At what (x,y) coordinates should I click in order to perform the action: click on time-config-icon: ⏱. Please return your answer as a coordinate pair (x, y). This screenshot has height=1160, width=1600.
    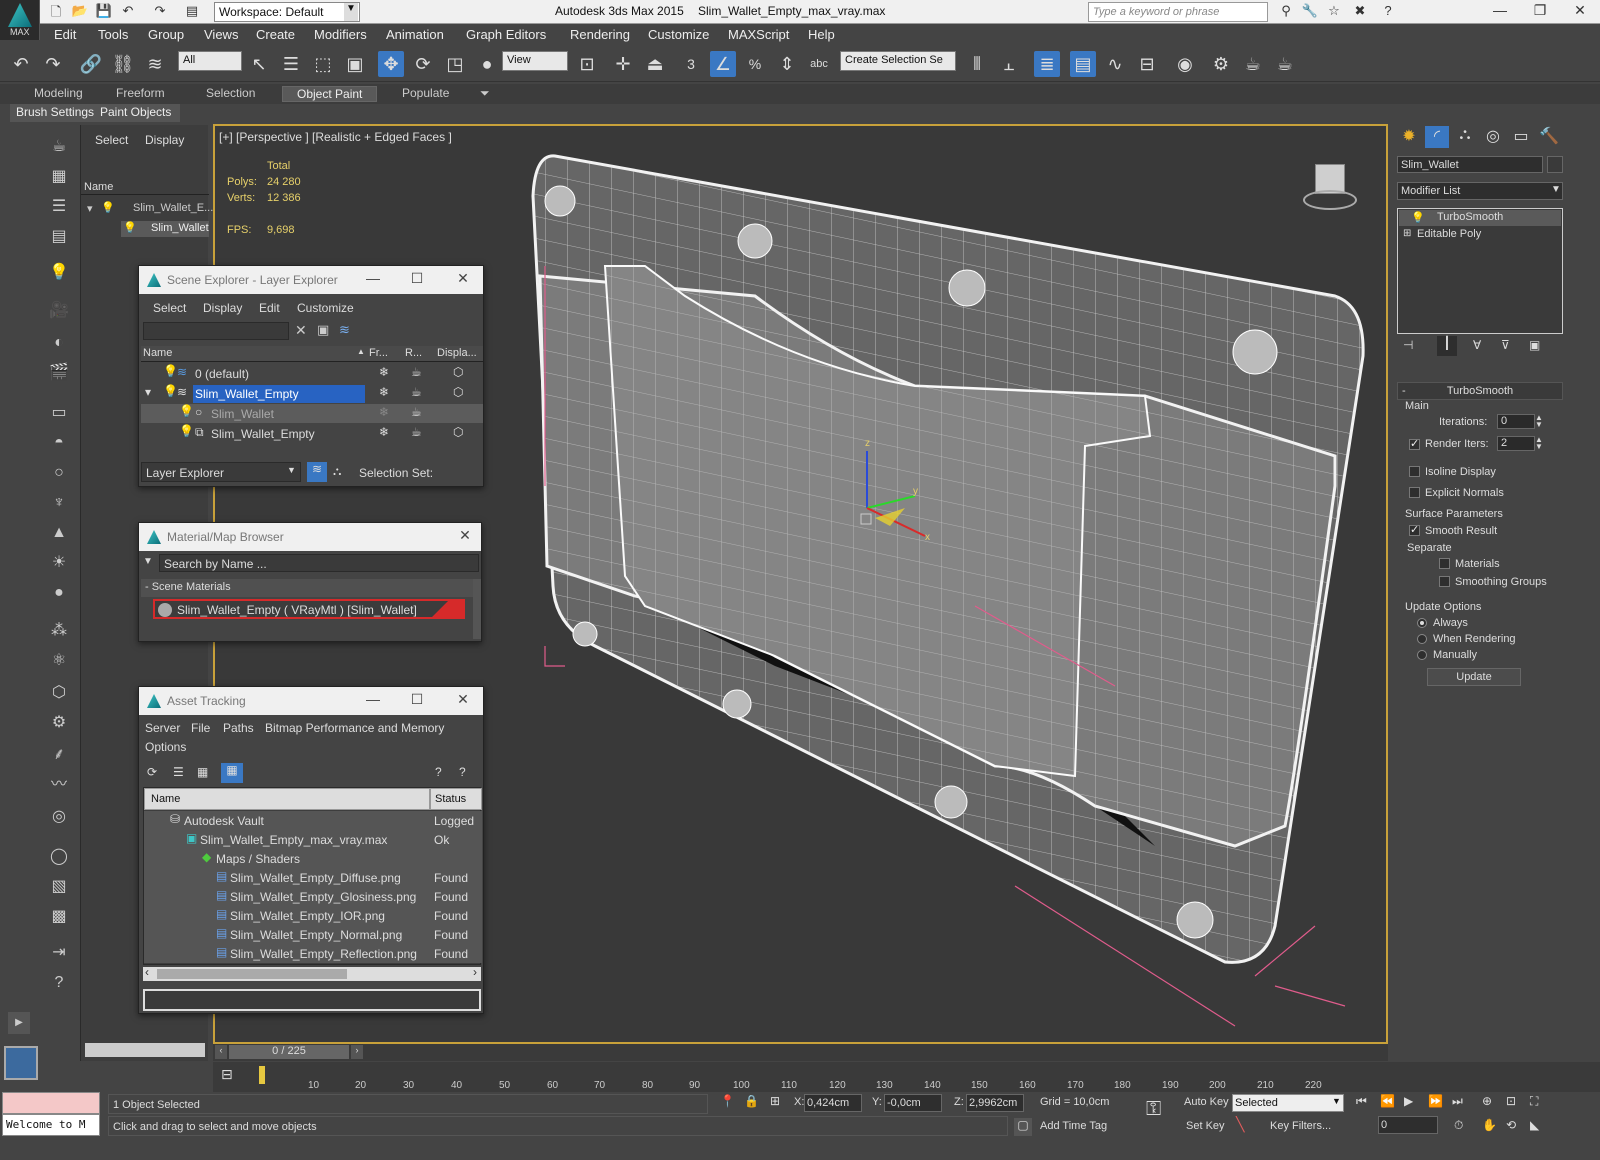
    Looking at the image, I should click on (1458, 1125).